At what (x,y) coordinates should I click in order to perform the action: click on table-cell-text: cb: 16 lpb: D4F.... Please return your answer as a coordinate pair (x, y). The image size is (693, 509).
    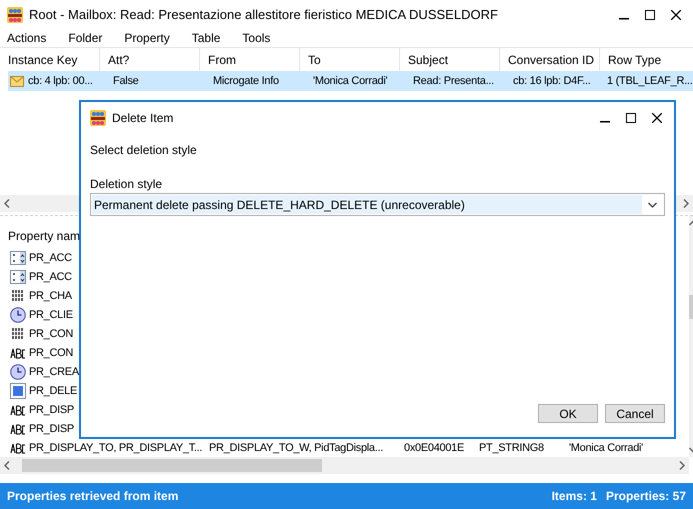
    Looking at the image, I should click on (552, 81).